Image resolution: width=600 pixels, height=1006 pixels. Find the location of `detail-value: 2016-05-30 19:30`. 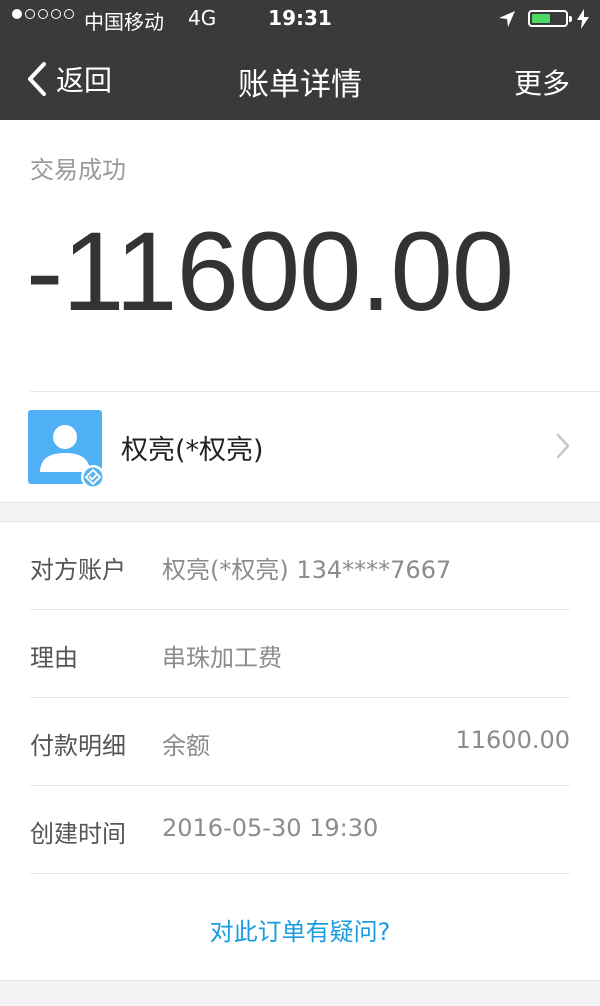

detail-value: 2016-05-30 19:30 is located at coordinates (270, 828).